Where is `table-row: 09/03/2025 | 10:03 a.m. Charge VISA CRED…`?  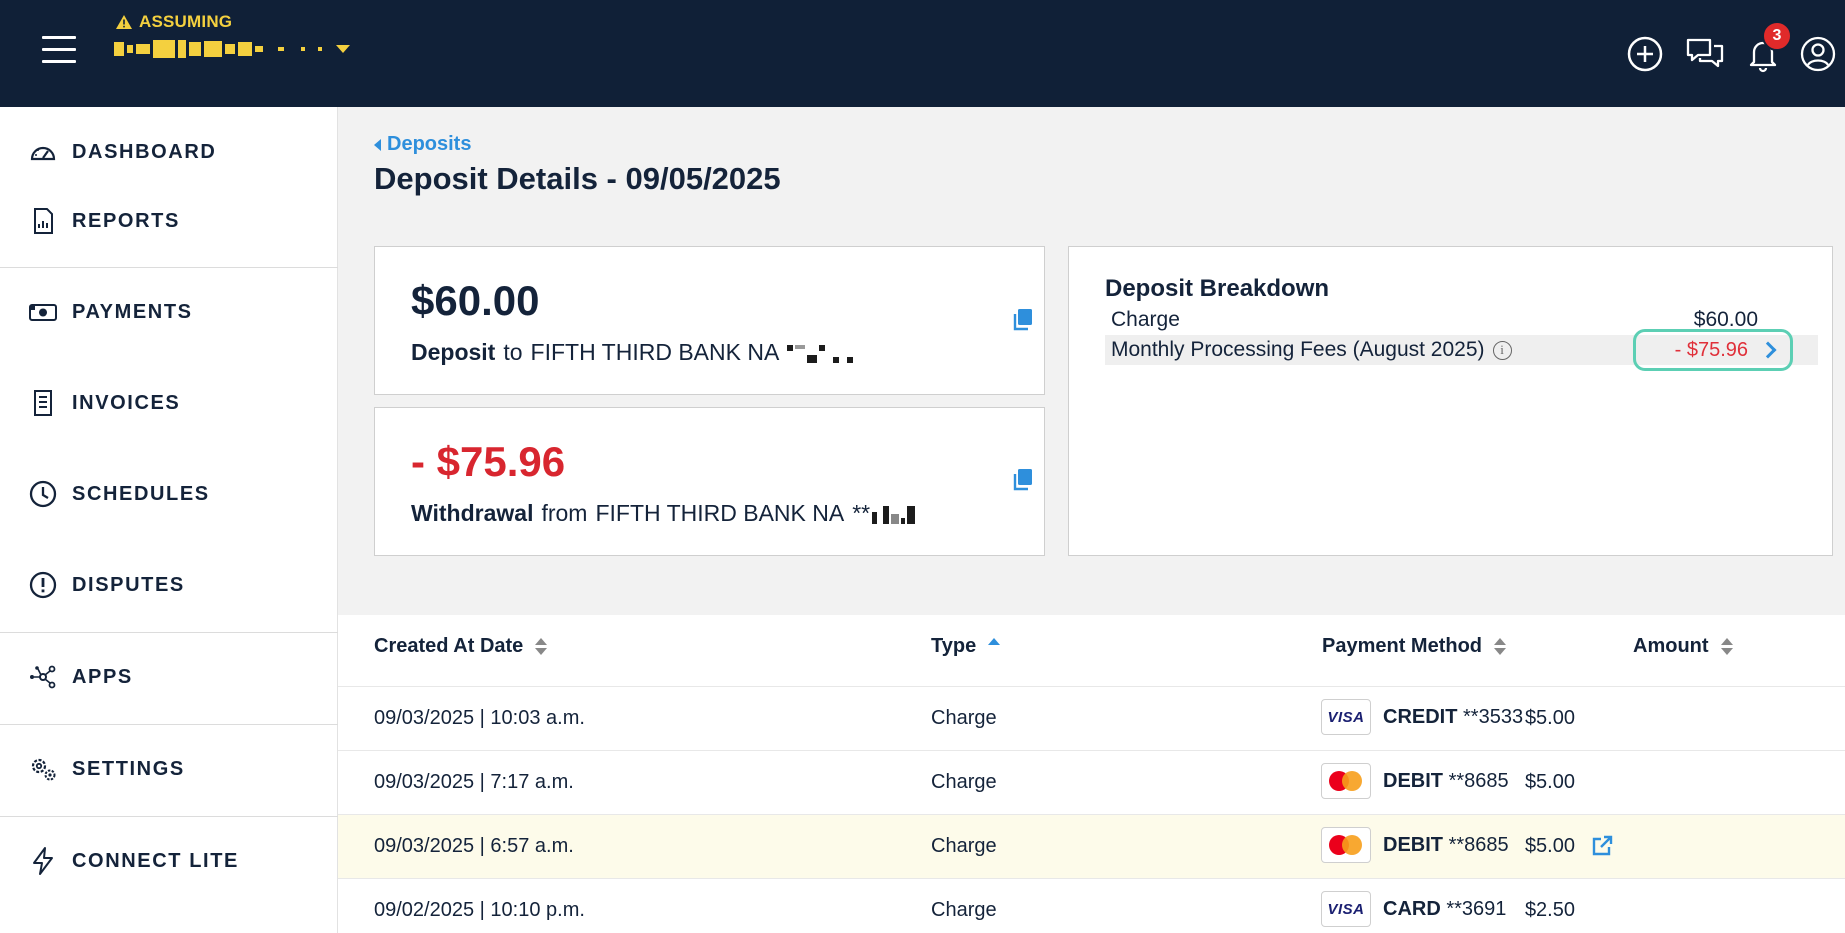 table-row: 09/03/2025 | 10:03 a.m. Charge VISA CRED… is located at coordinates (1091, 718).